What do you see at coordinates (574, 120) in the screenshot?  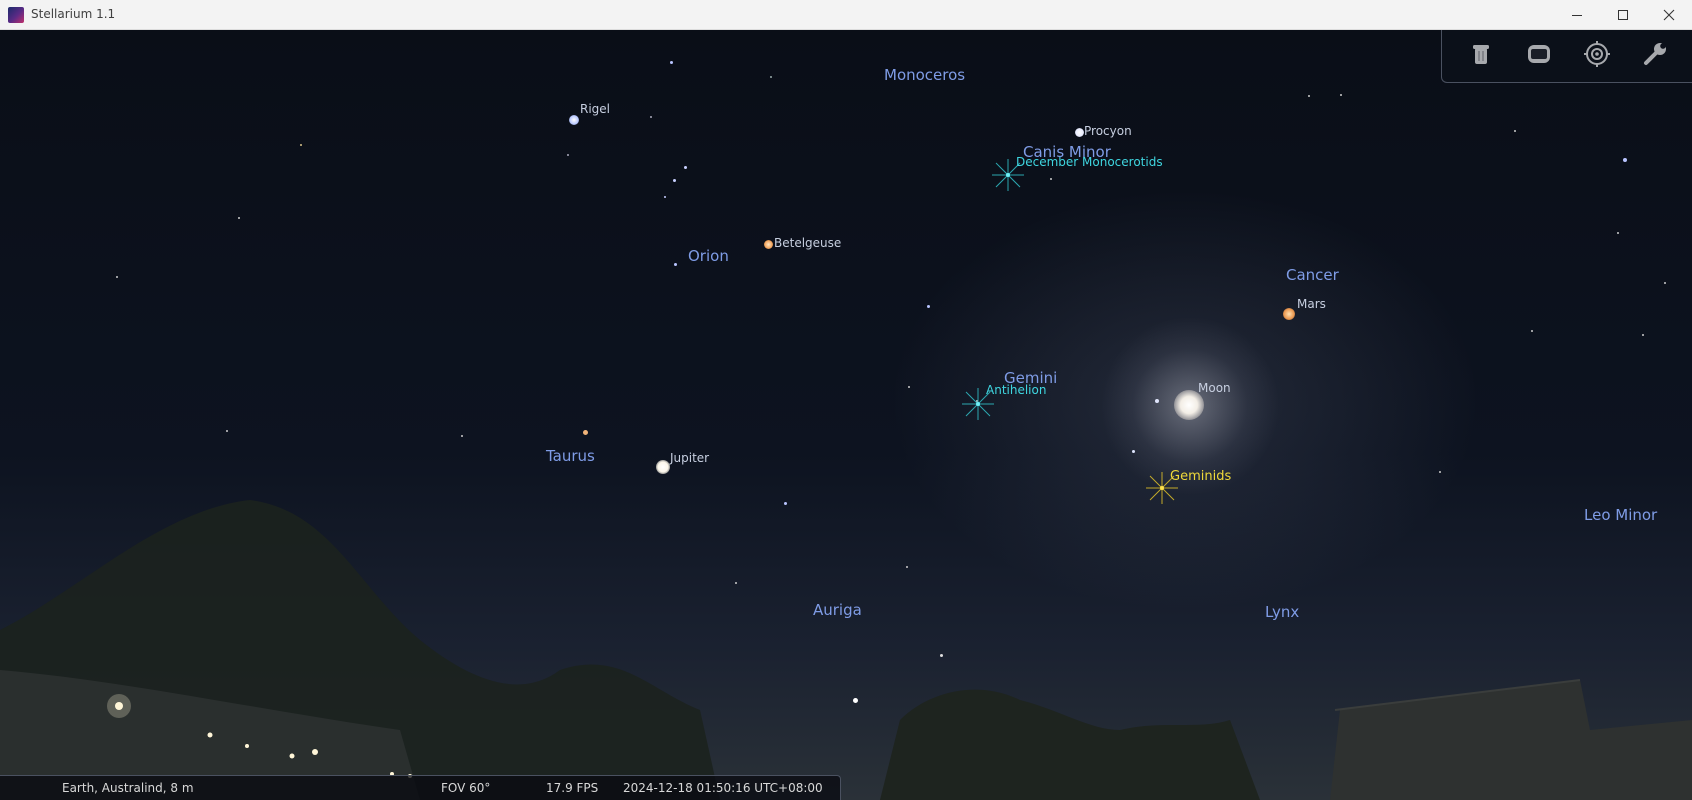 I see `rigel-star` at bounding box center [574, 120].